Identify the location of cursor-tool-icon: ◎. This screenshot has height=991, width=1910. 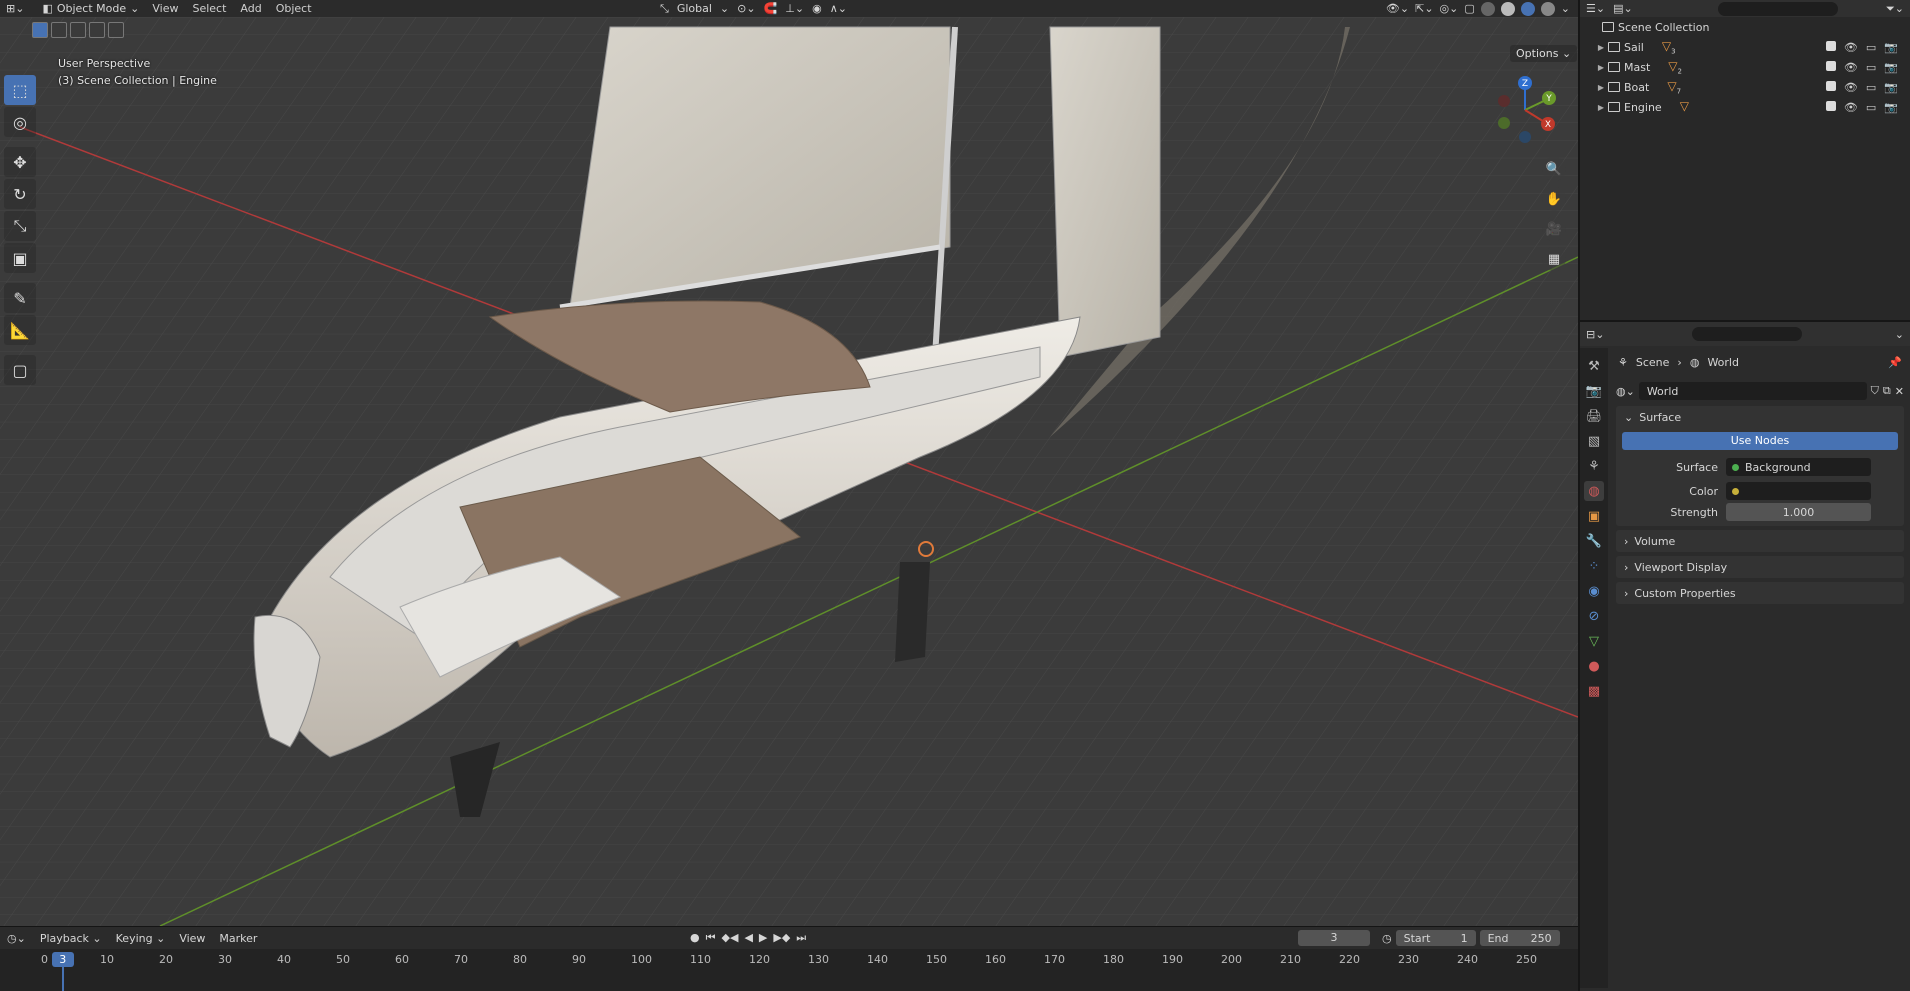
(20, 122).